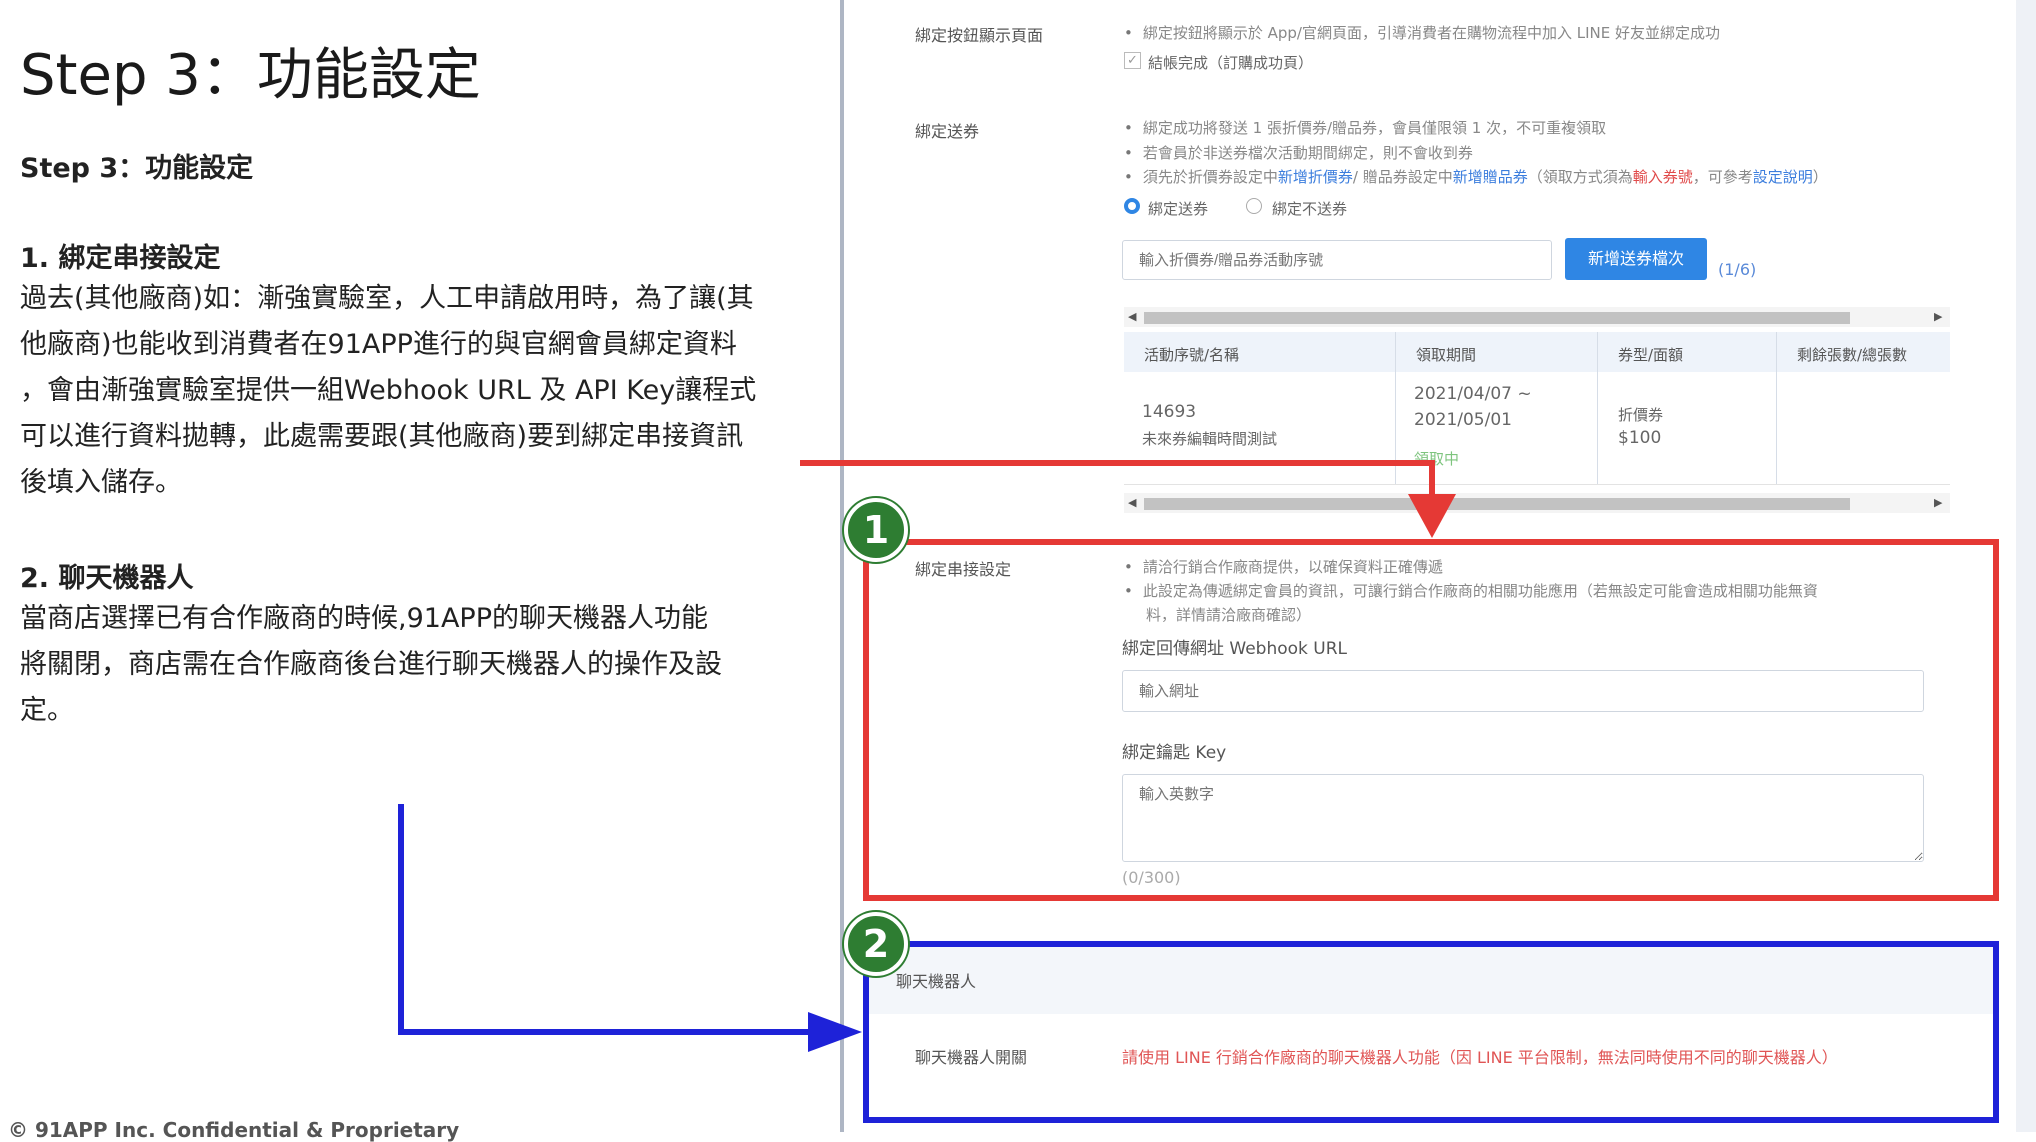  I want to click on blue-highlight-box, so click(1431, 1032).